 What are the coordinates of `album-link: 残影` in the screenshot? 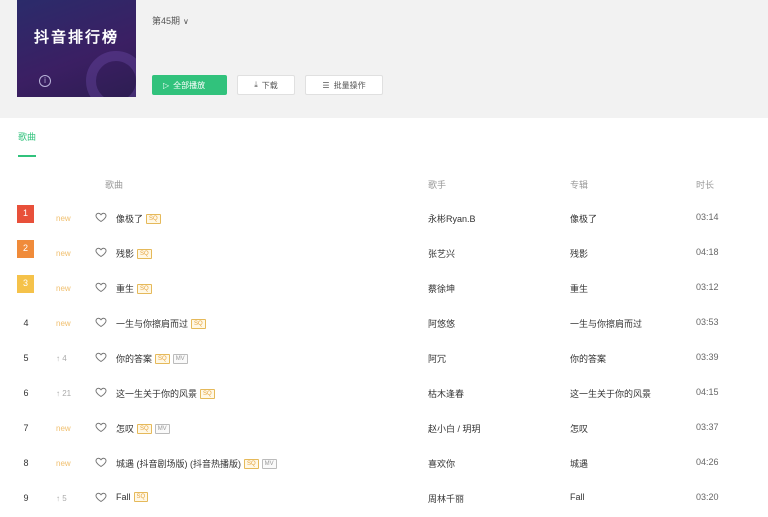 It's located at (579, 253).